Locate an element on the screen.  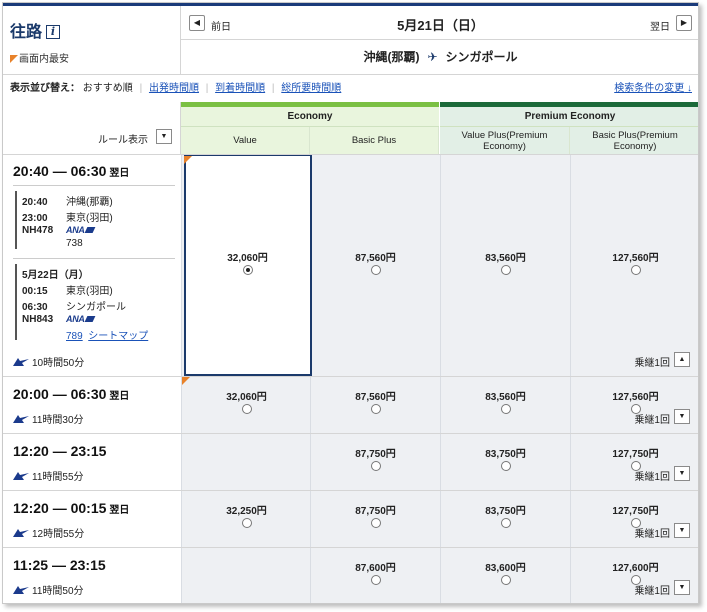
fare-price: 87,600円 is located at coordinates (375, 568).